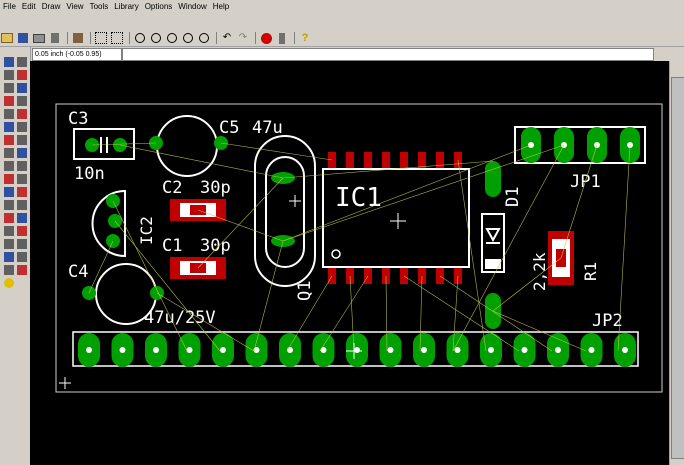 This screenshot has width=684, height=465. What do you see at coordinates (22, 101) in the screenshot?
I see `rotate-tool-icon` at bounding box center [22, 101].